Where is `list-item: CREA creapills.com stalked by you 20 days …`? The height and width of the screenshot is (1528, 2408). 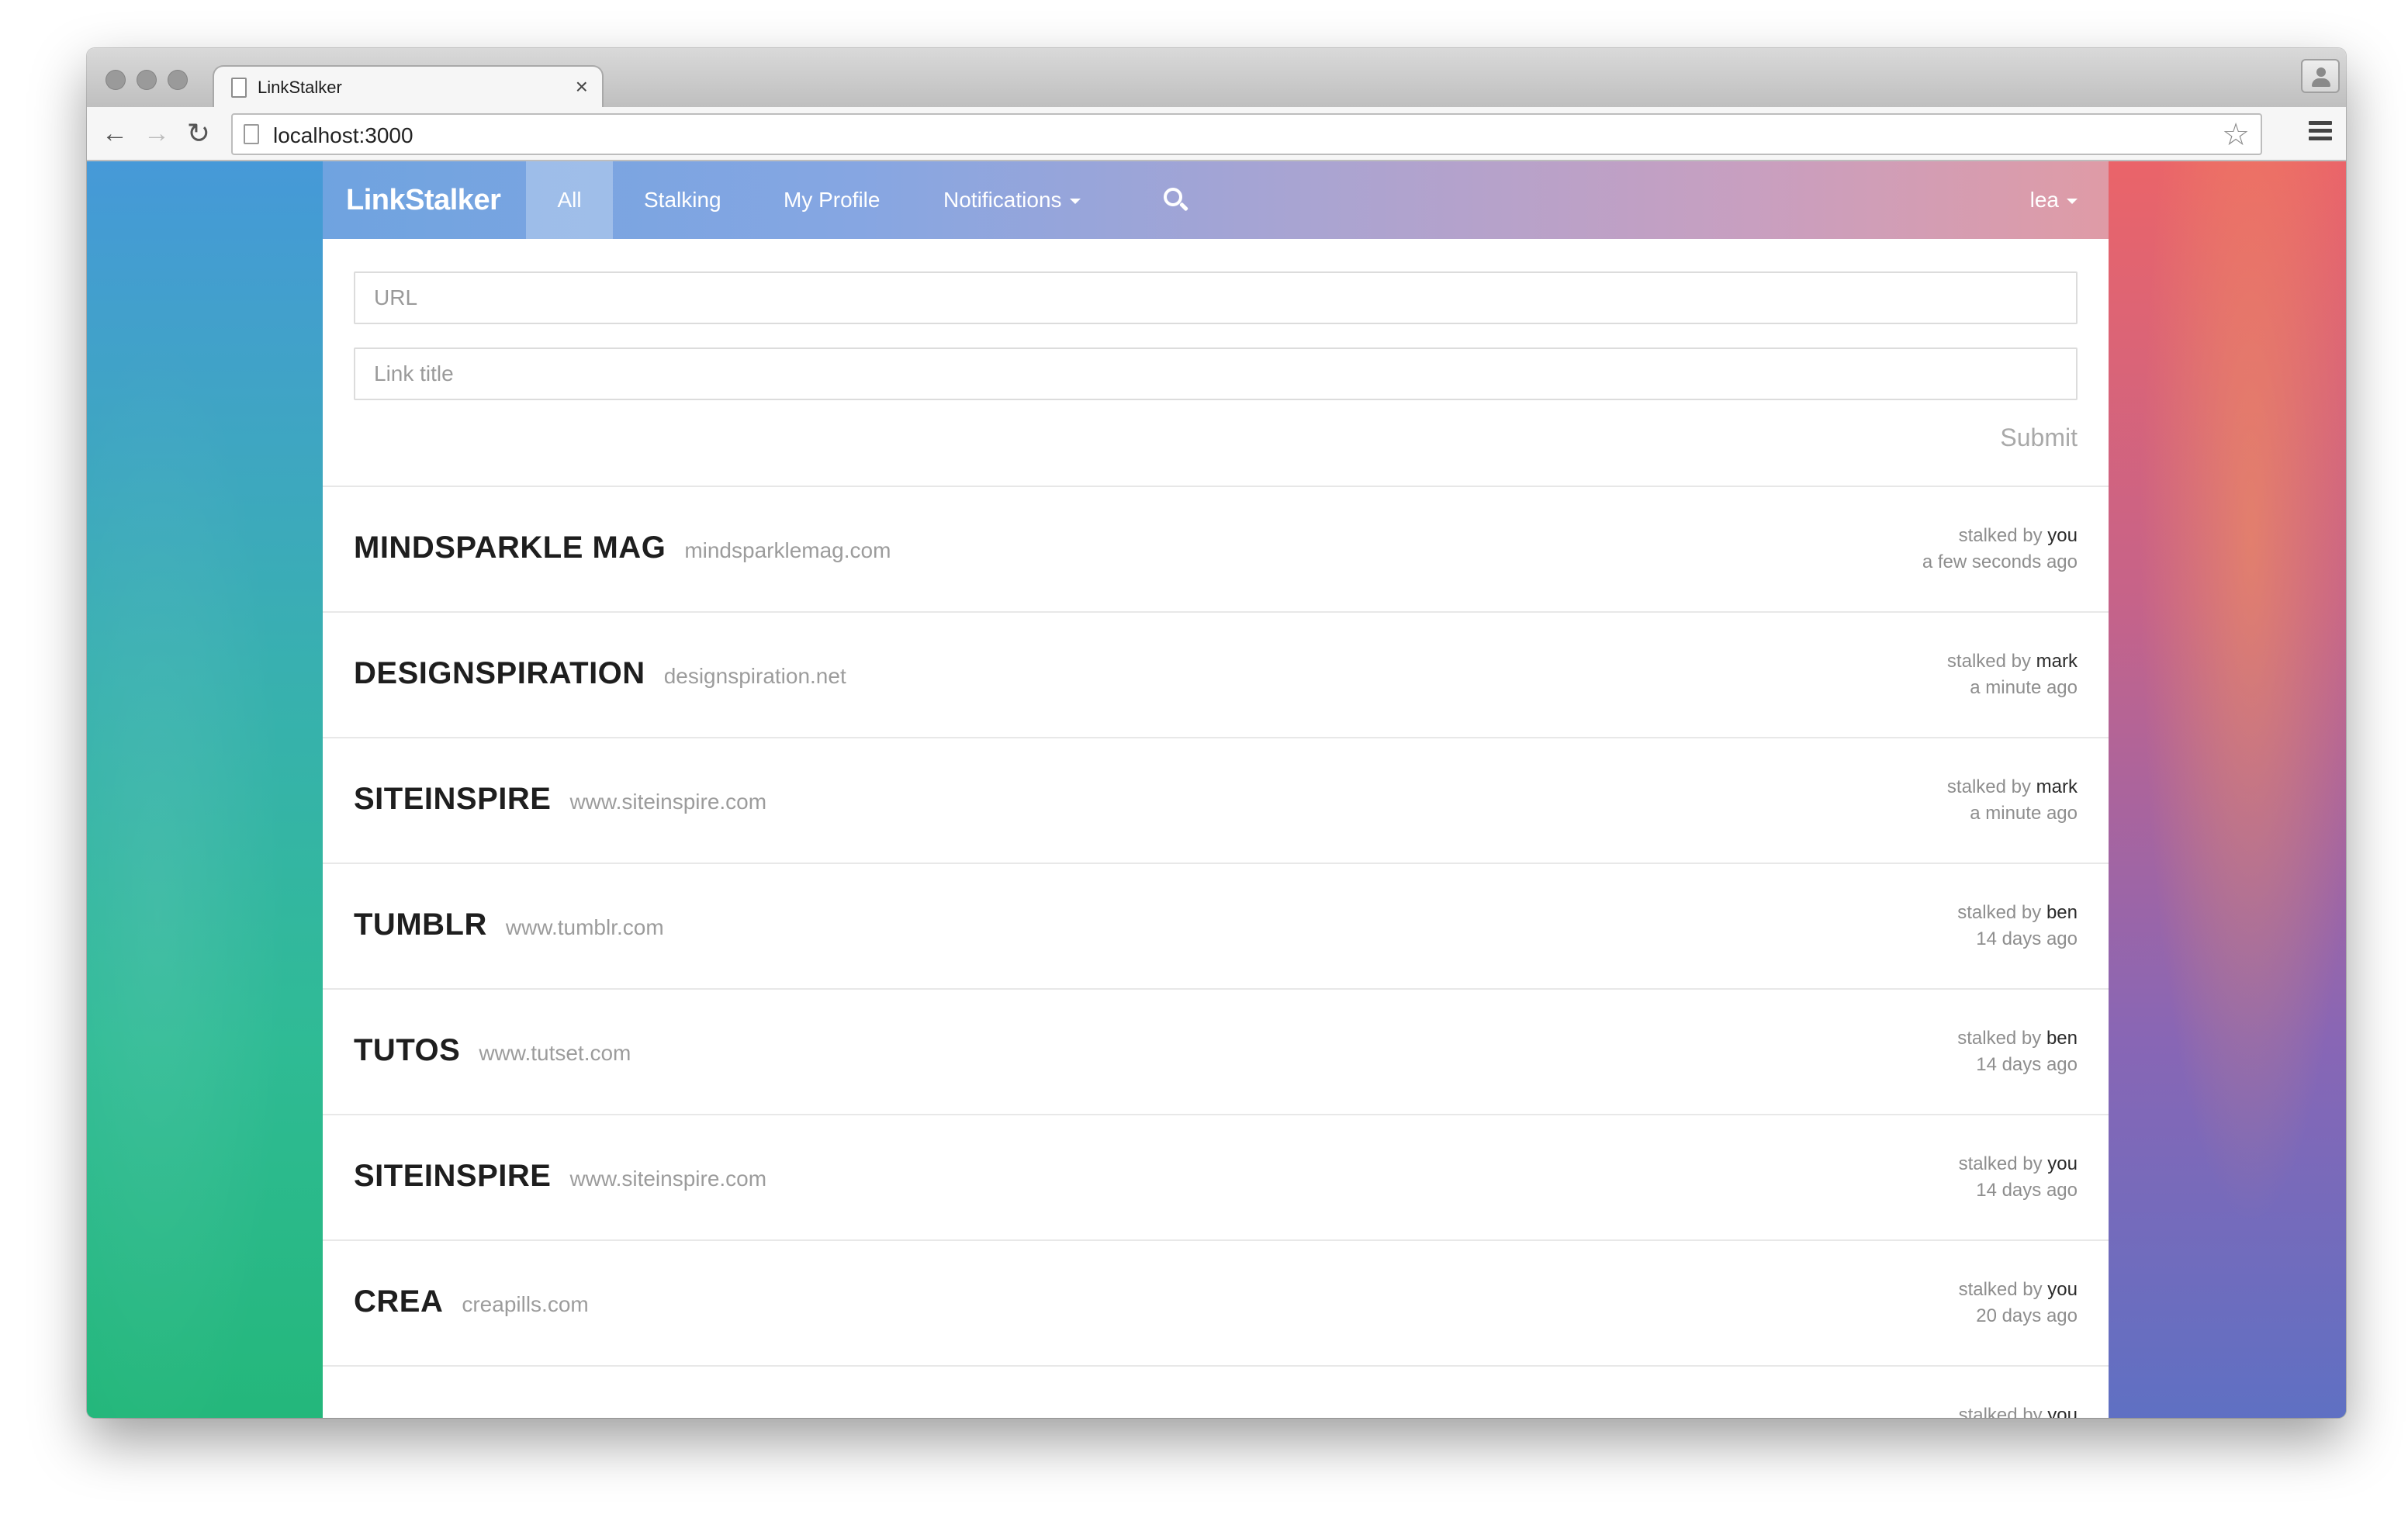 list-item: CREA creapills.com stalked by you 20 days … is located at coordinates (1216, 1304).